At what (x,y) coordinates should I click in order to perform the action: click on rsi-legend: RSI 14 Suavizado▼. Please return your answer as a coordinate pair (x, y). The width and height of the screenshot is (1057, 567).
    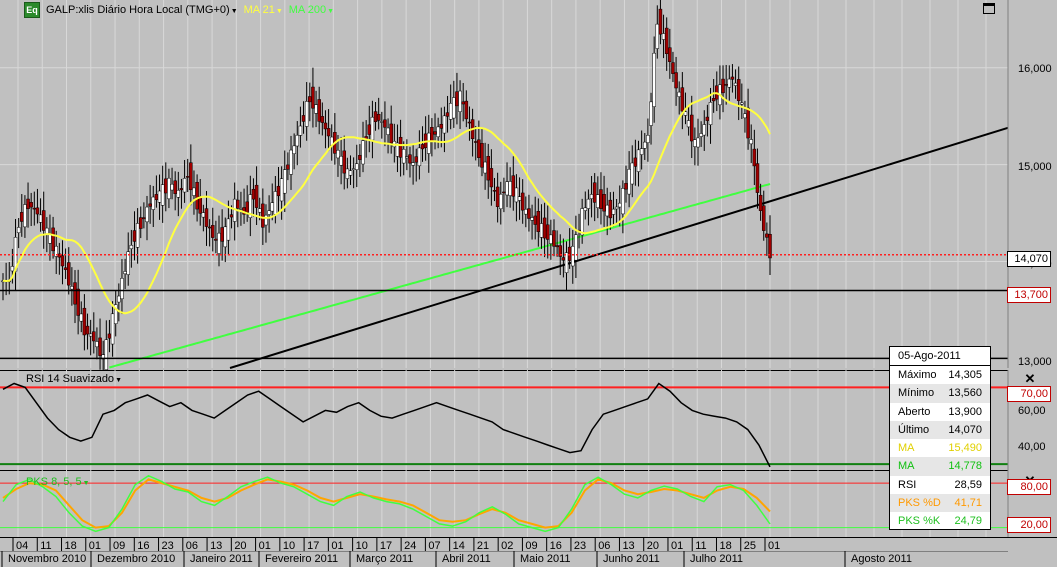
    Looking at the image, I should click on (74, 379).